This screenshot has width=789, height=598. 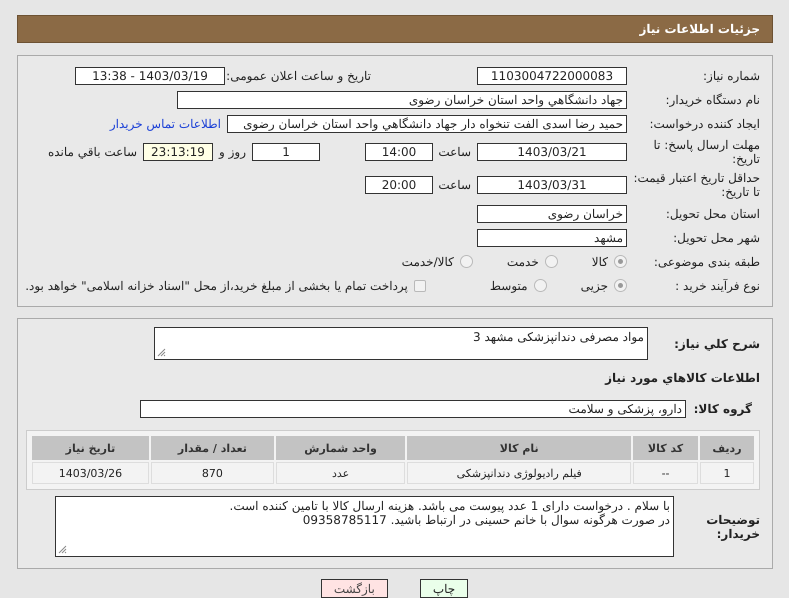 What do you see at coordinates (178, 152) in the screenshot?
I see `text-field: 23:13:19` at bounding box center [178, 152].